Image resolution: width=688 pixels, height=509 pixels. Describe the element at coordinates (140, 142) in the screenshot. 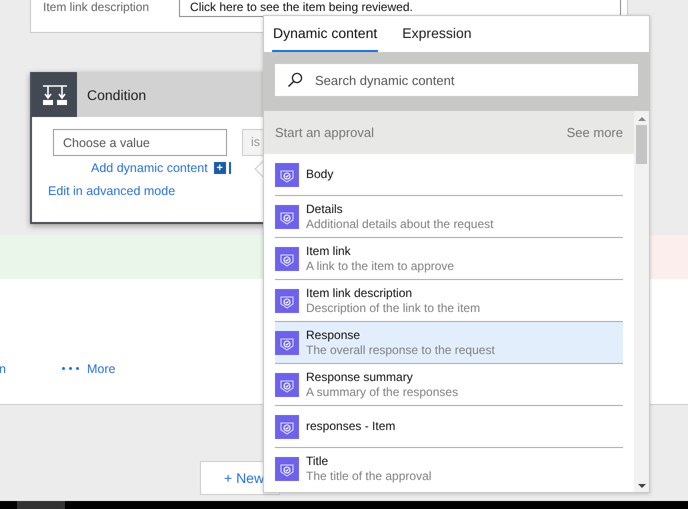

I see `choose-value-field: Choose a value` at that location.